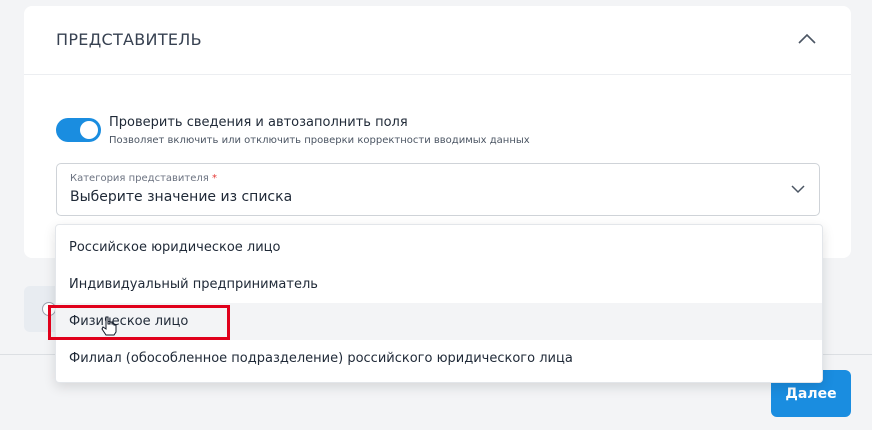  Describe the element at coordinates (139, 322) in the screenshot. I see `highlight-annotation` at that location.